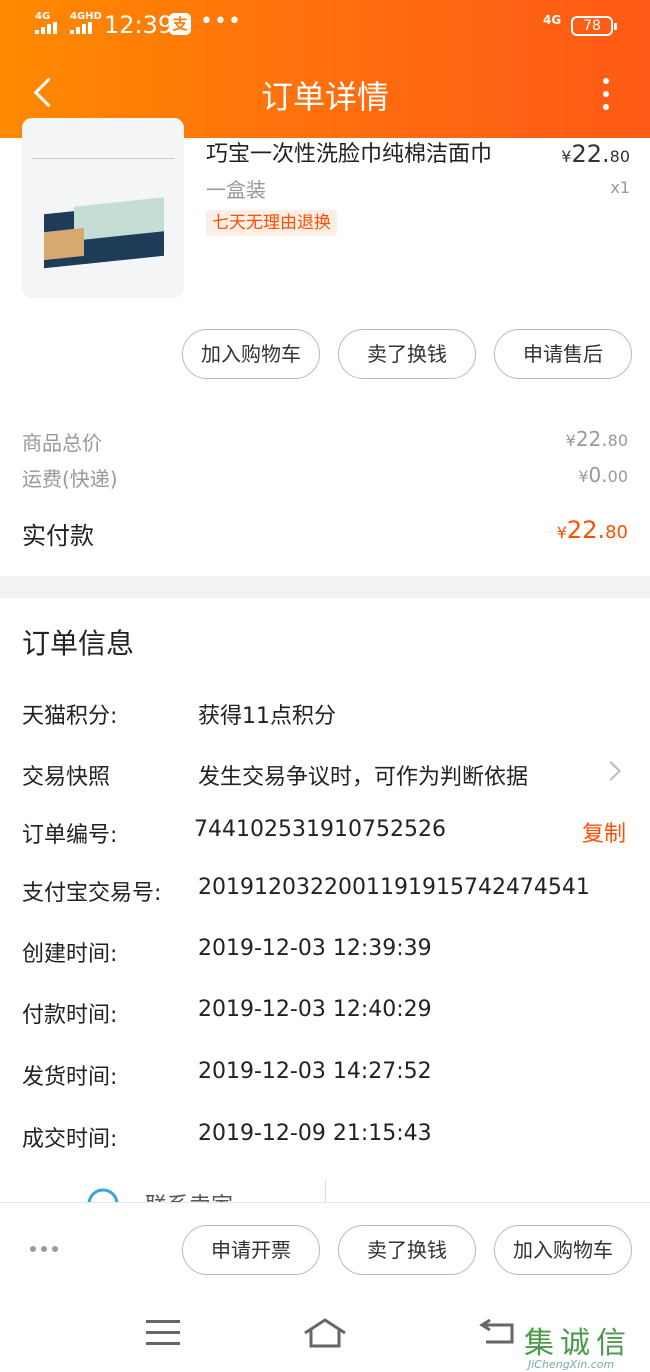 The image size is (650, 1372). I want to click on paid-time-label: 付款时间:, so click(70, 1015).